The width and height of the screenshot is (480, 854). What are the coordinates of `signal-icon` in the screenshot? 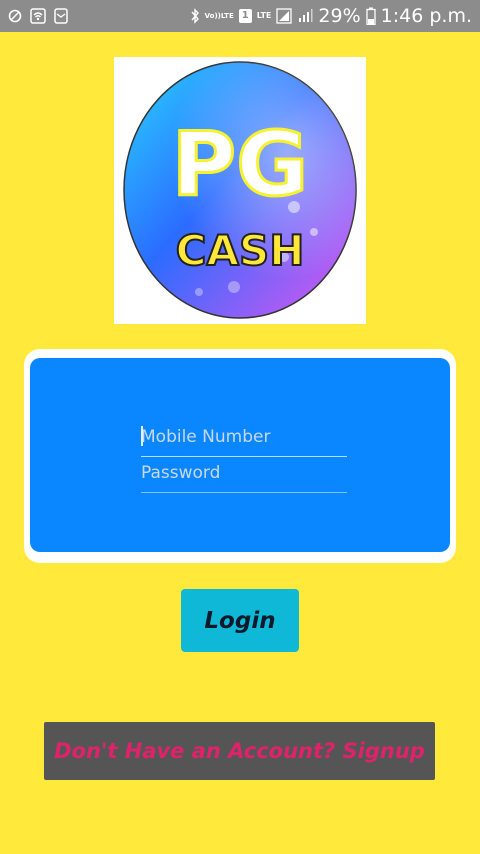 It's located at (284, 16).